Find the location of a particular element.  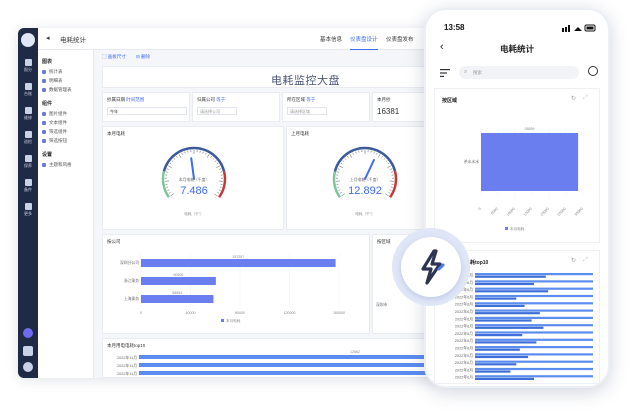

add-icon is located at coordinates (28, 333).